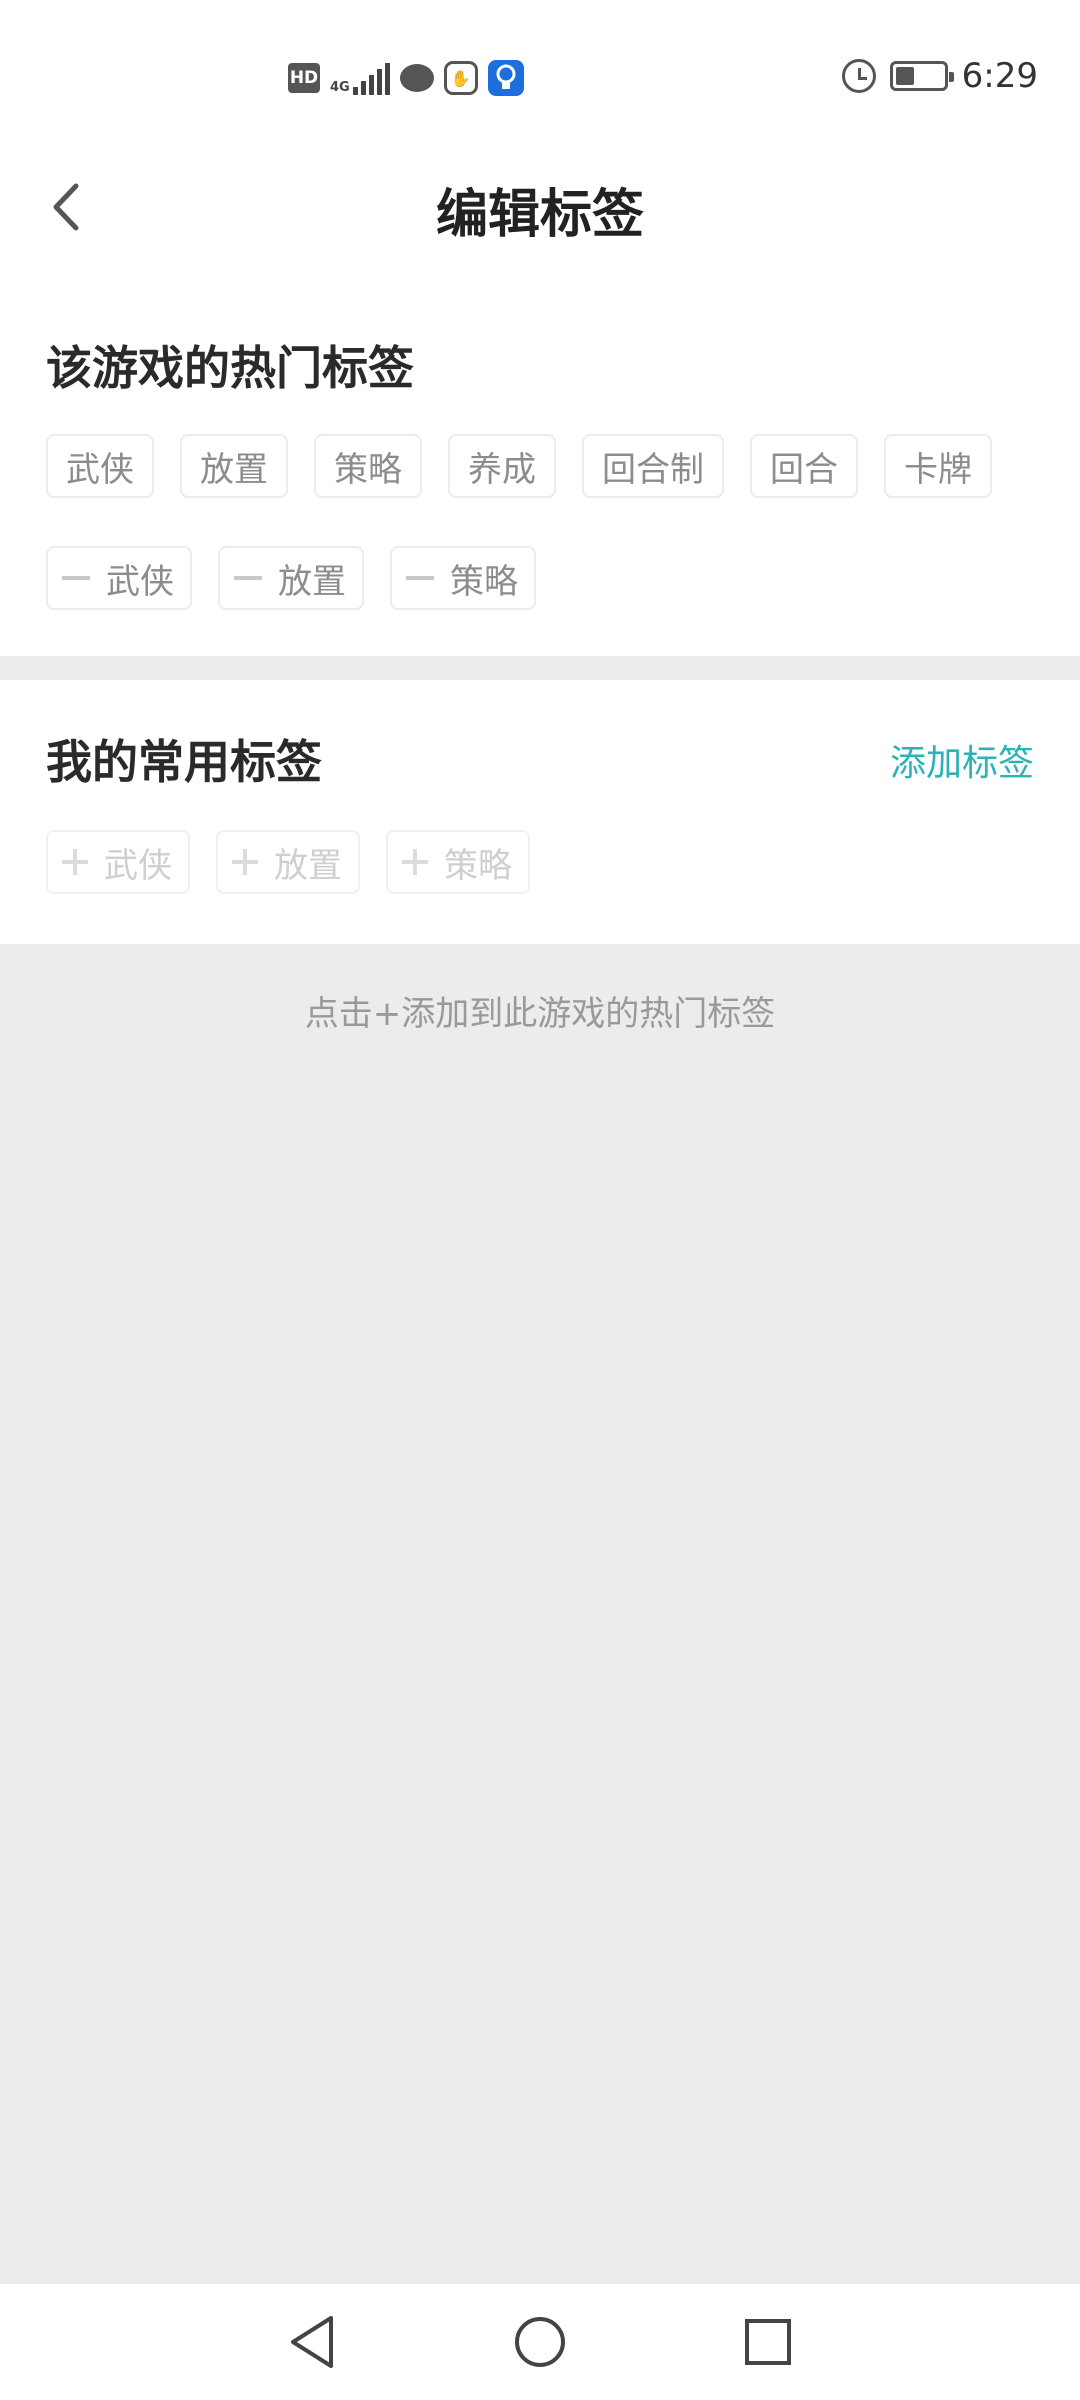 The width and height of the screenshot is (1080, 2400). I want to click on common-tag: 武侠, so click(118, 862).